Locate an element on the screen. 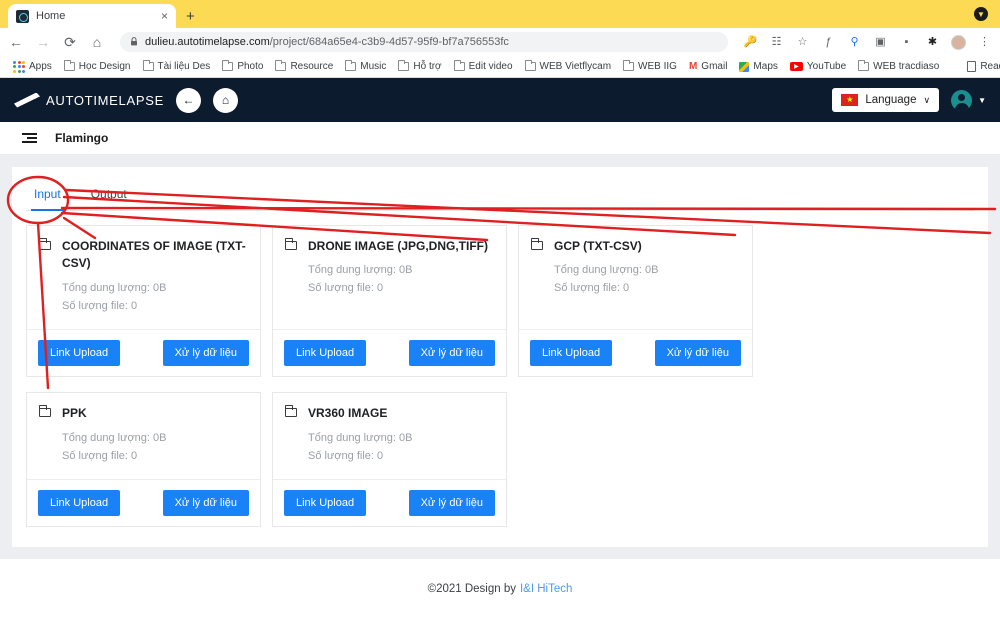 The width and height of the screenshot is (1000, 625). card-header: COORDINATES OF IMAGE (TXT-CSV) is located at coordinates (143, 255).